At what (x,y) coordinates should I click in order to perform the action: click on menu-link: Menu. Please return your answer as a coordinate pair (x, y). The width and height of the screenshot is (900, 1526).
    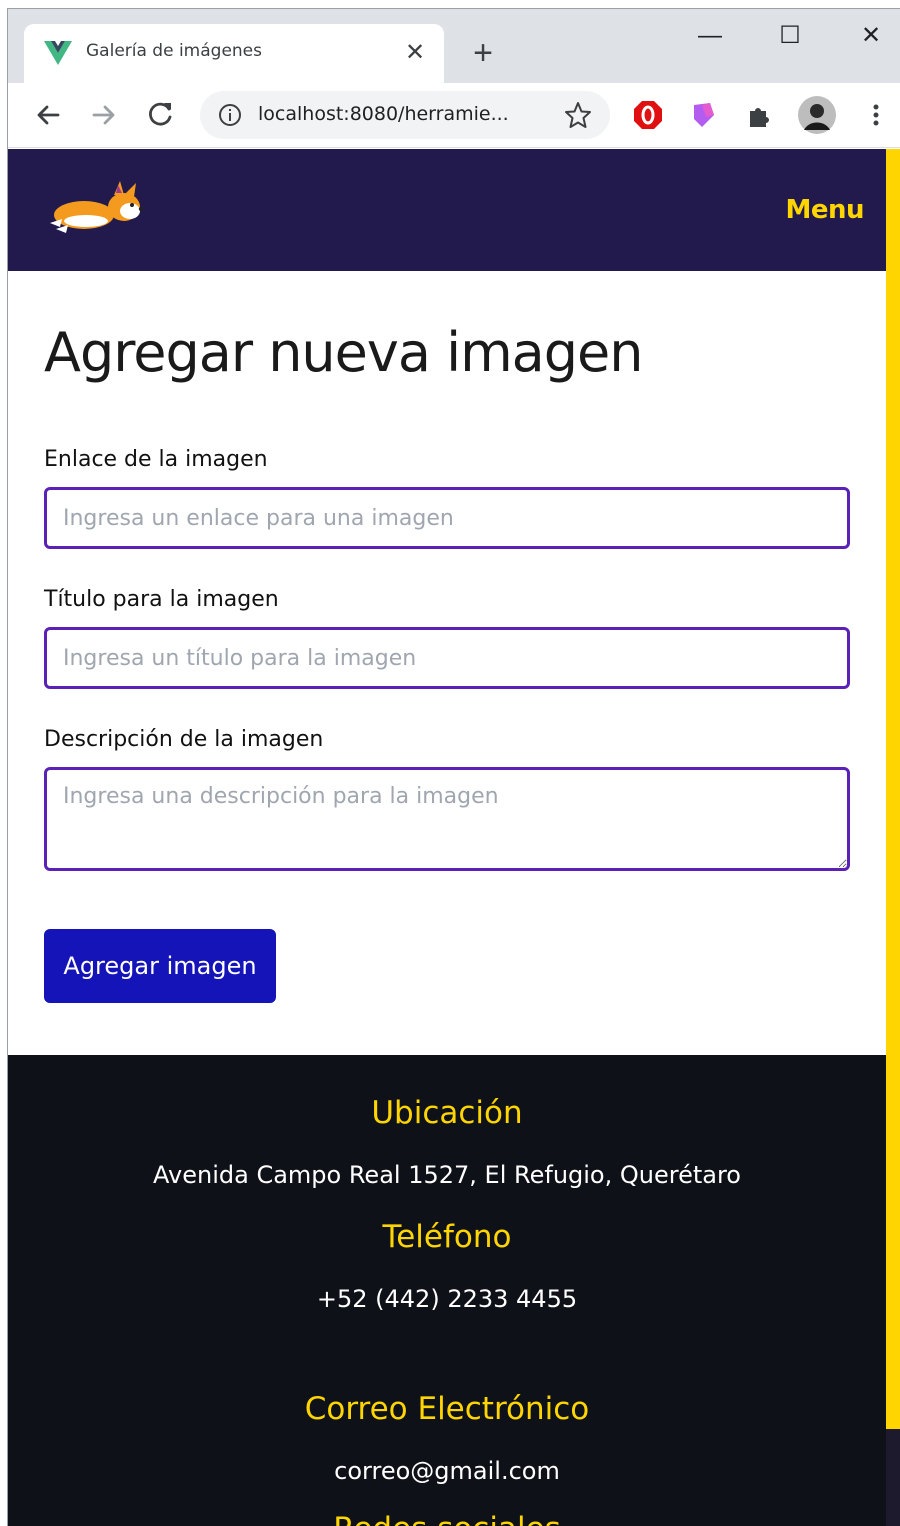
    Looking at the image, I should click on (824, 210).